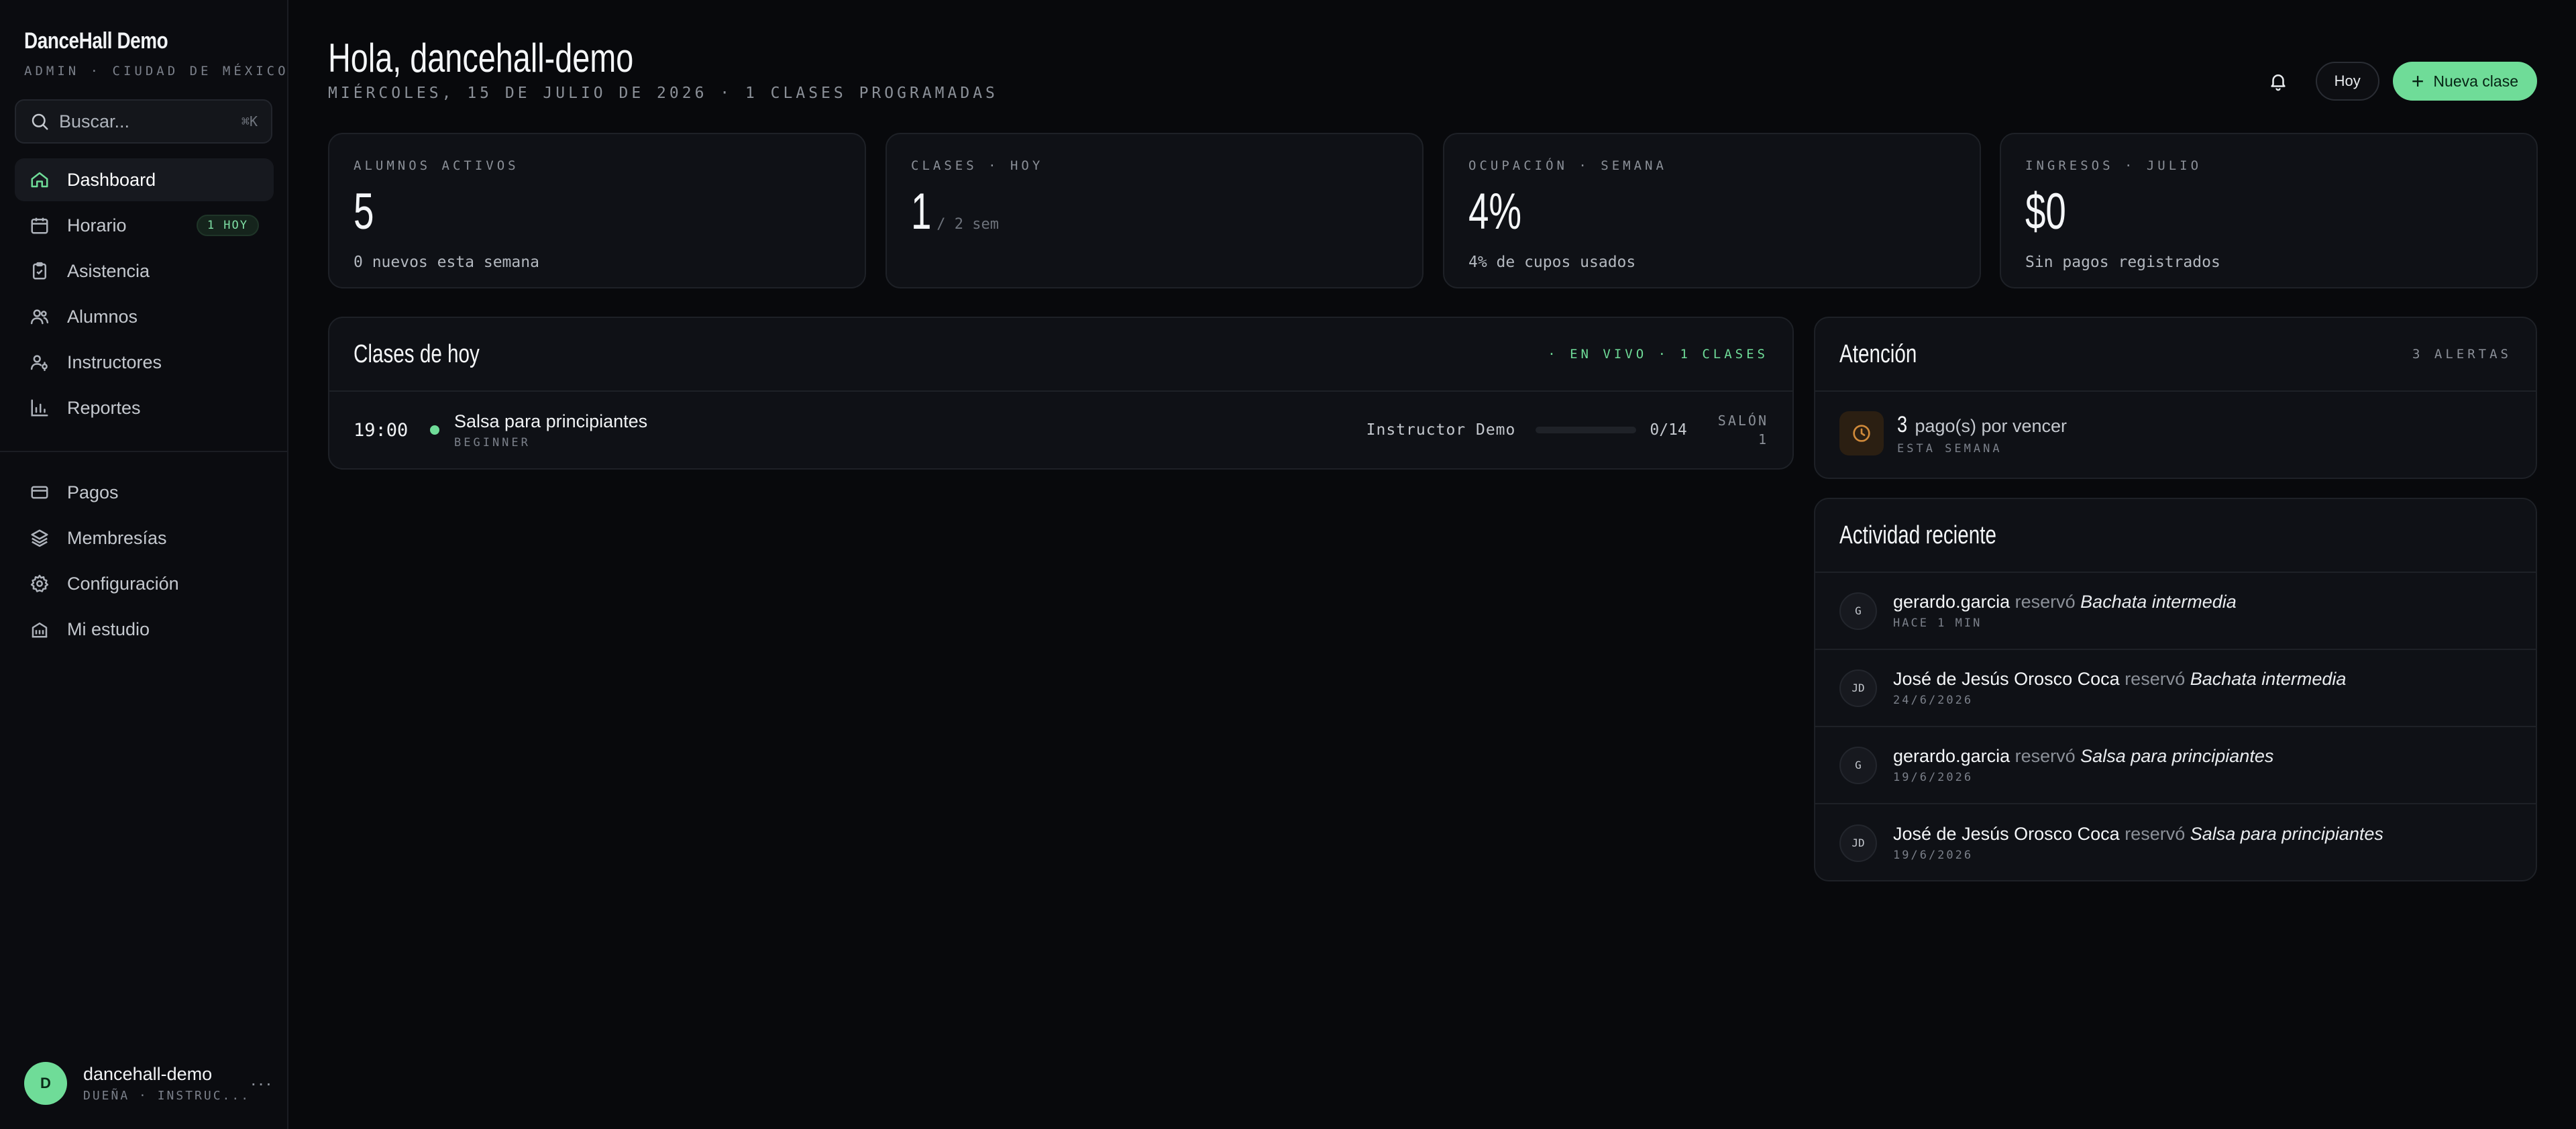 The height and width of the screenshot is (1129, 2576). I want to click on notifications-button, so click(2278, 81).